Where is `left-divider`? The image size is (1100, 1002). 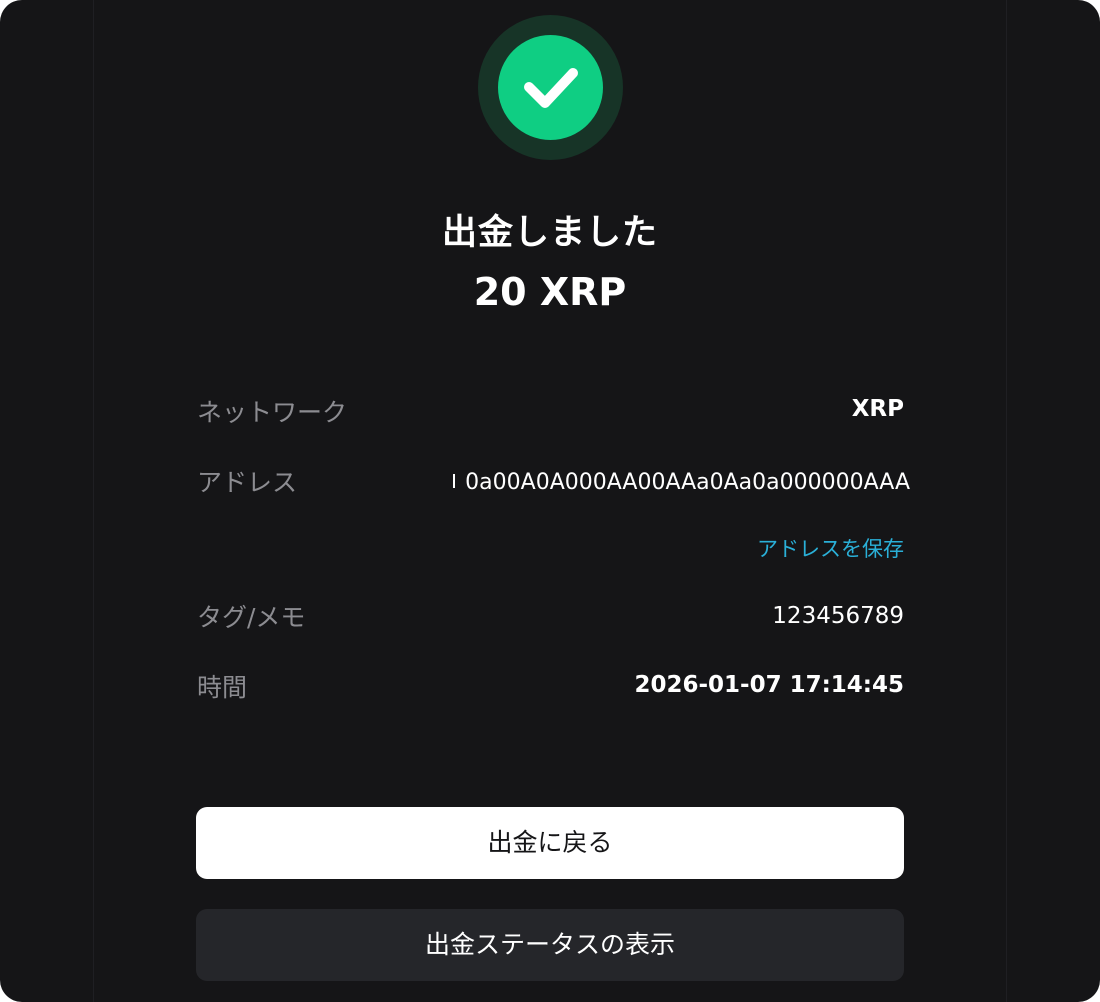
left-divider is located at coordinates (93, 501).